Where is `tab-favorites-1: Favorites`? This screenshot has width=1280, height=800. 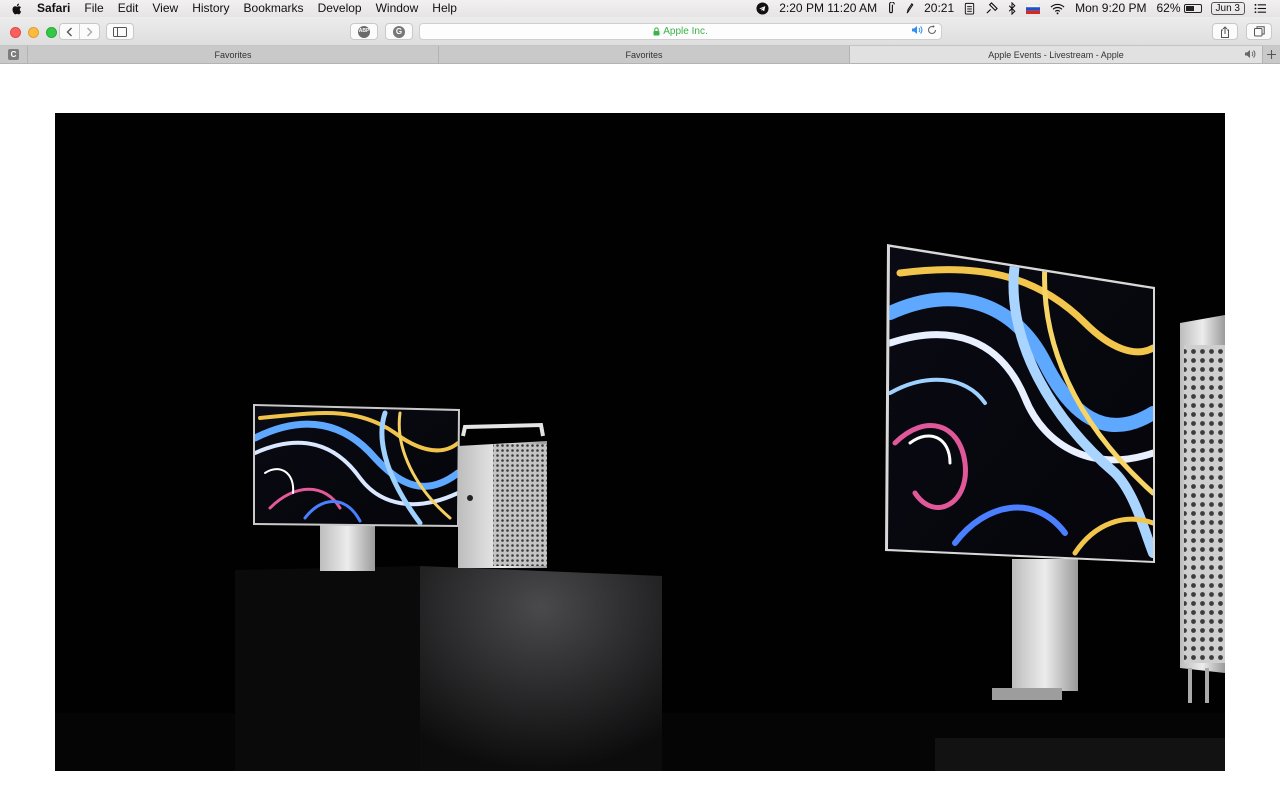
tab-favorites-1: Favorites is located at coordinates (233, 54).